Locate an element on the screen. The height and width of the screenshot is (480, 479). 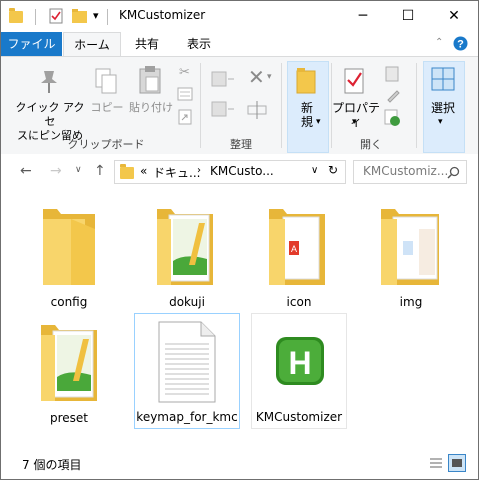
chevron-right-icon: › is located at coordinates (199, 170).